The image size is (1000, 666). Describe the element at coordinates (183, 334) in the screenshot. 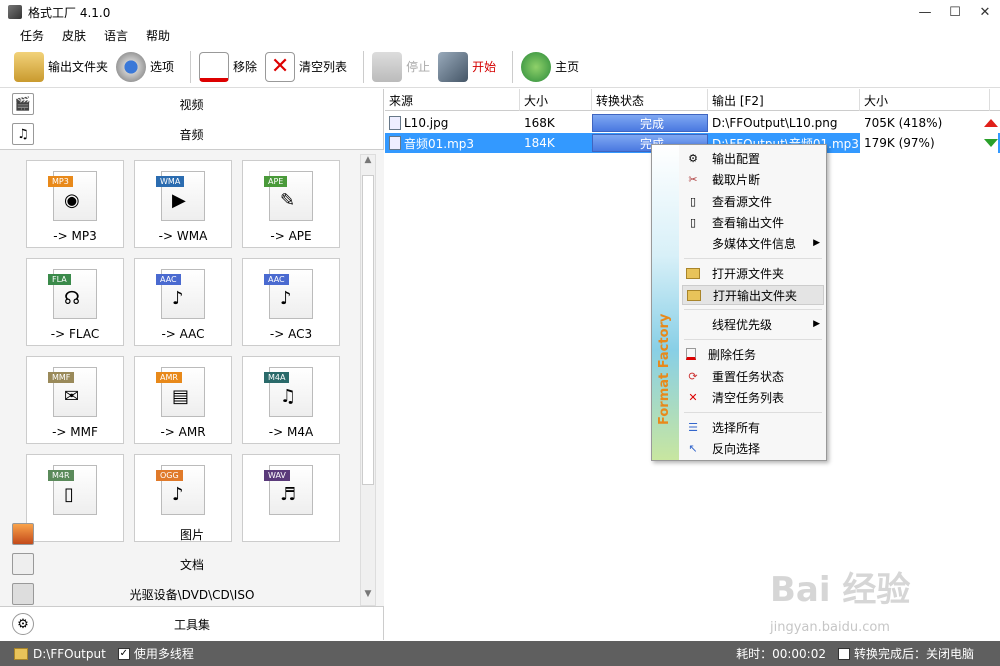

I see `format-label: -> AAC` at that location.